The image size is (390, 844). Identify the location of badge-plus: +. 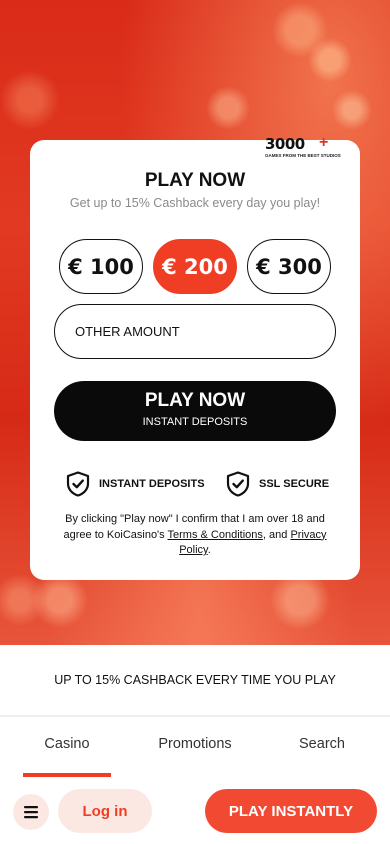
(324, 142).